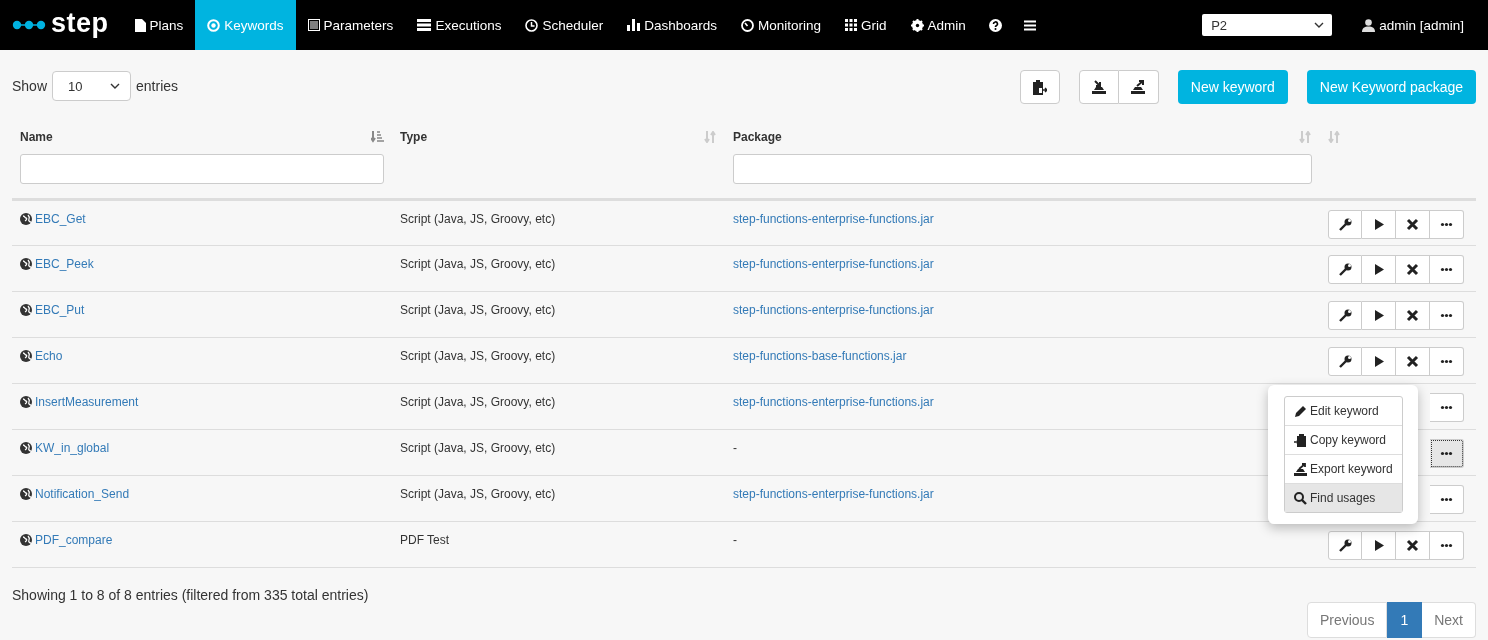 Image resolution: width=1488 pixels, height=640 pixels. Describe the element at coordinates (672, 25) in the screenshot. I see `nav-tab: Dashboards` at that location.